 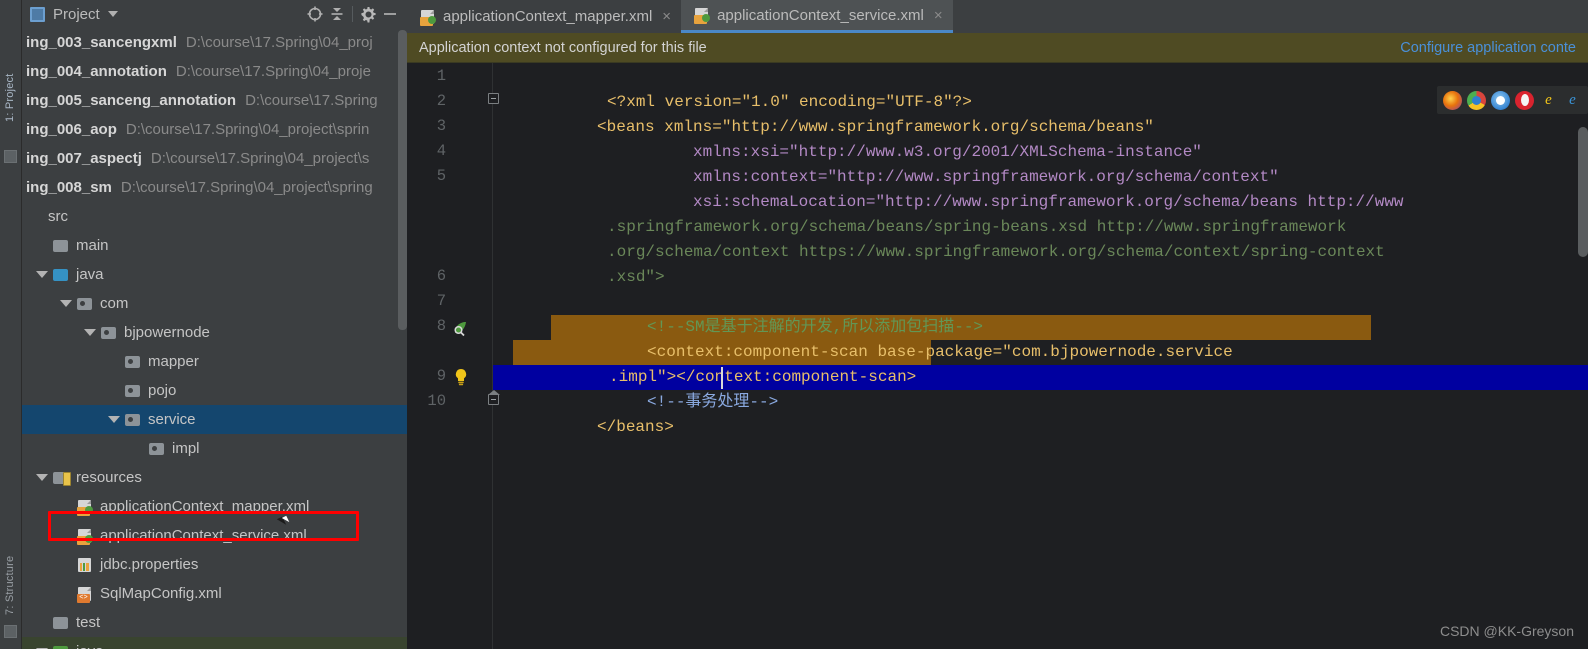 What do you see at coordinates (441, 326) in the screenshot?
I see `line-number: 8` at bounding box center [441, 326].